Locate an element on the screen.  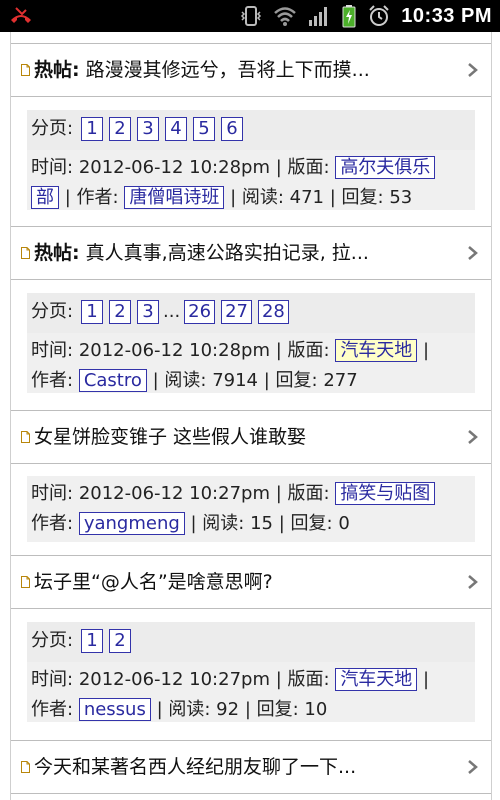
author-link: Castro is located at coordinates (112, 380).